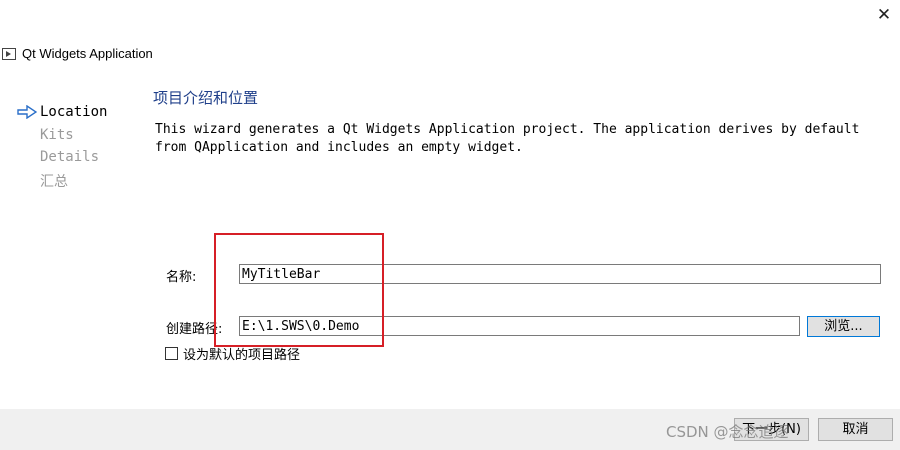 Image resolution: width=900 pixels, height=450 pixels. What do you see at coordinates (9, 54) in the screenshot?
I see `app-window-icon` at bounding box center [9, 54].